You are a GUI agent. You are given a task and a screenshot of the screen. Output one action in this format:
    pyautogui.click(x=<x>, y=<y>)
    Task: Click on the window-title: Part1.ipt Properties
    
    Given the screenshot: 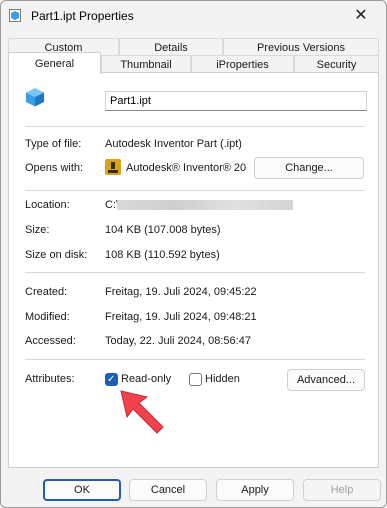 What is the action you would take?
    pyautogui.click(x=82, y=16)
    